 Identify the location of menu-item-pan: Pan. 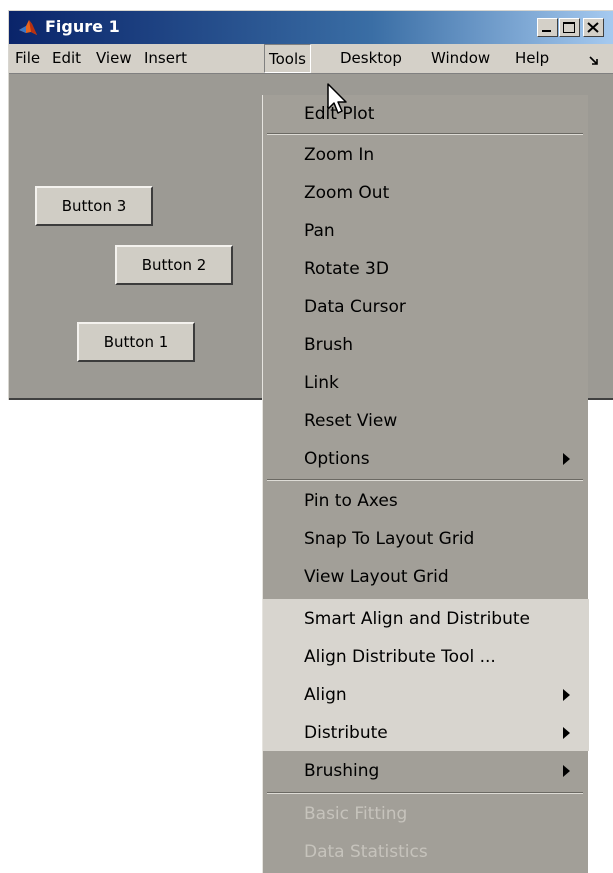
(319, 231).